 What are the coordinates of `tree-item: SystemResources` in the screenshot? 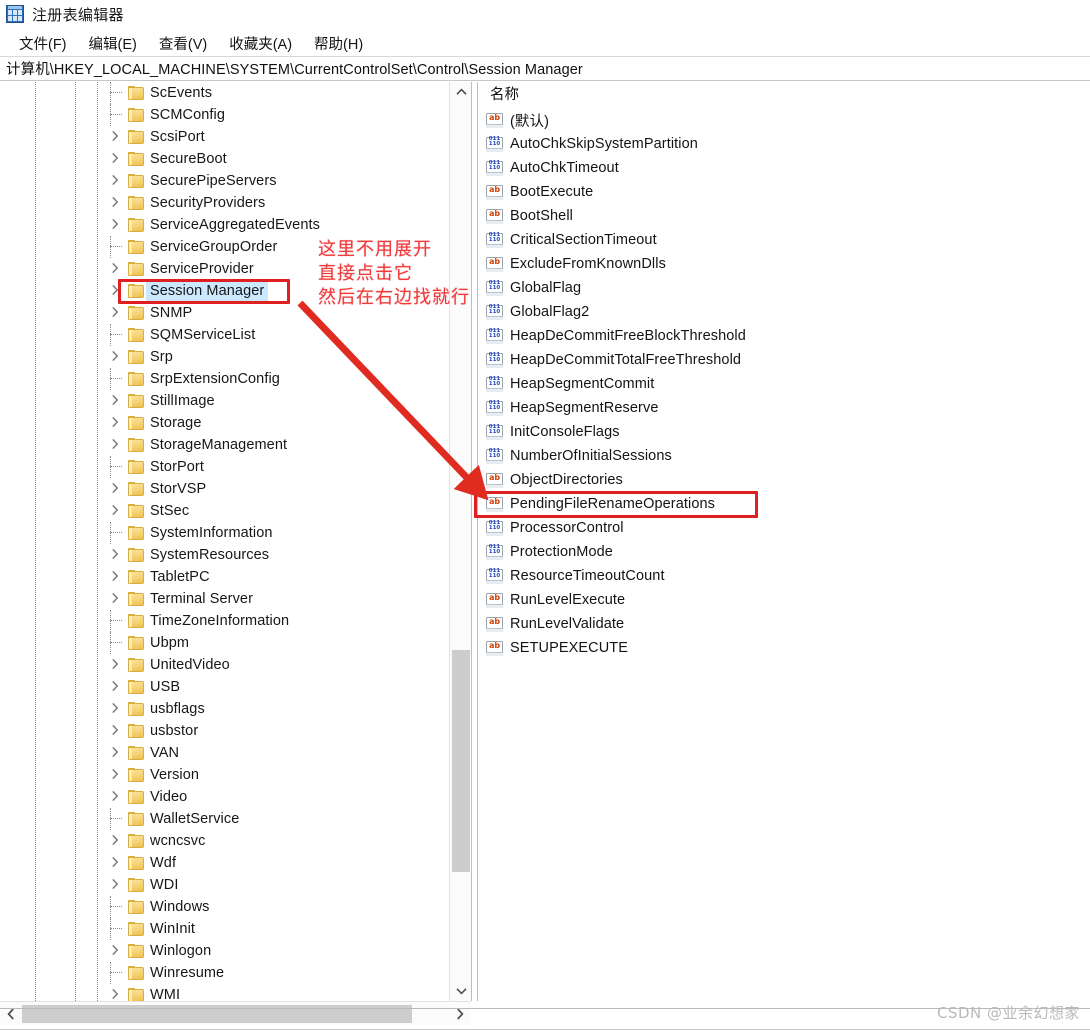 It's located at (235, 555).